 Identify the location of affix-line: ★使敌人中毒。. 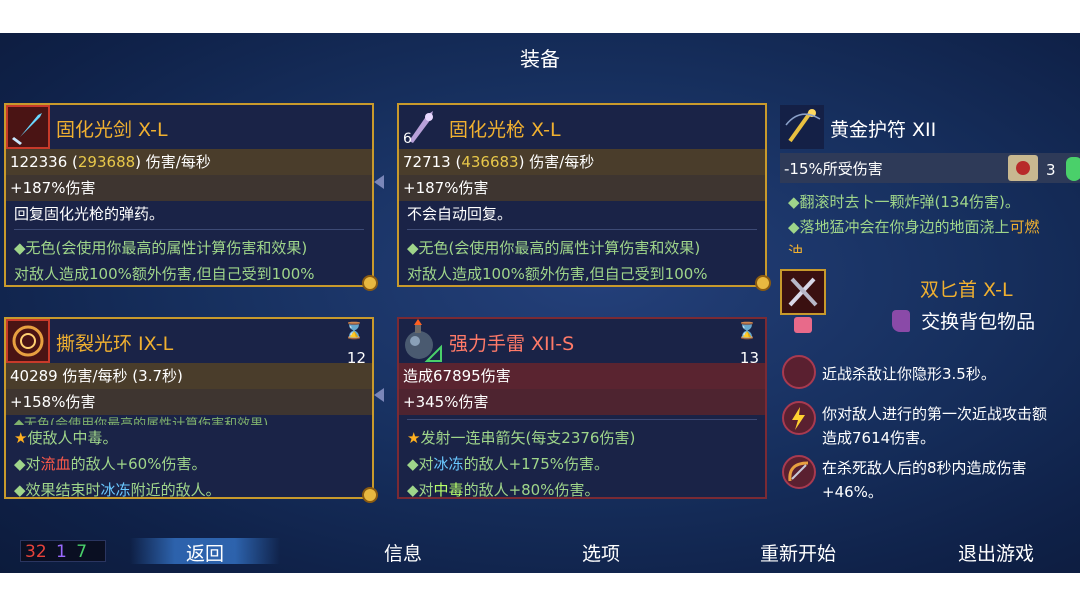
(66, 438).